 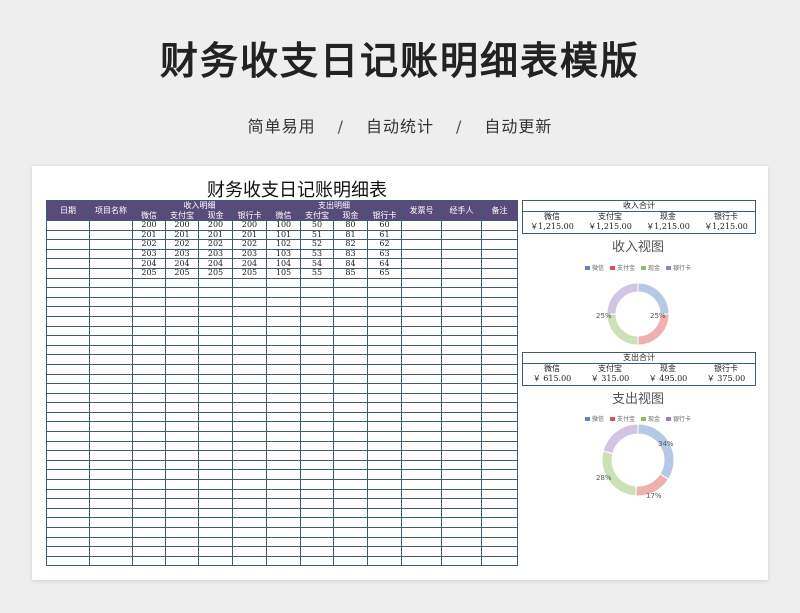 I want to click on table-cell: 55, so click(x=317, y=273).